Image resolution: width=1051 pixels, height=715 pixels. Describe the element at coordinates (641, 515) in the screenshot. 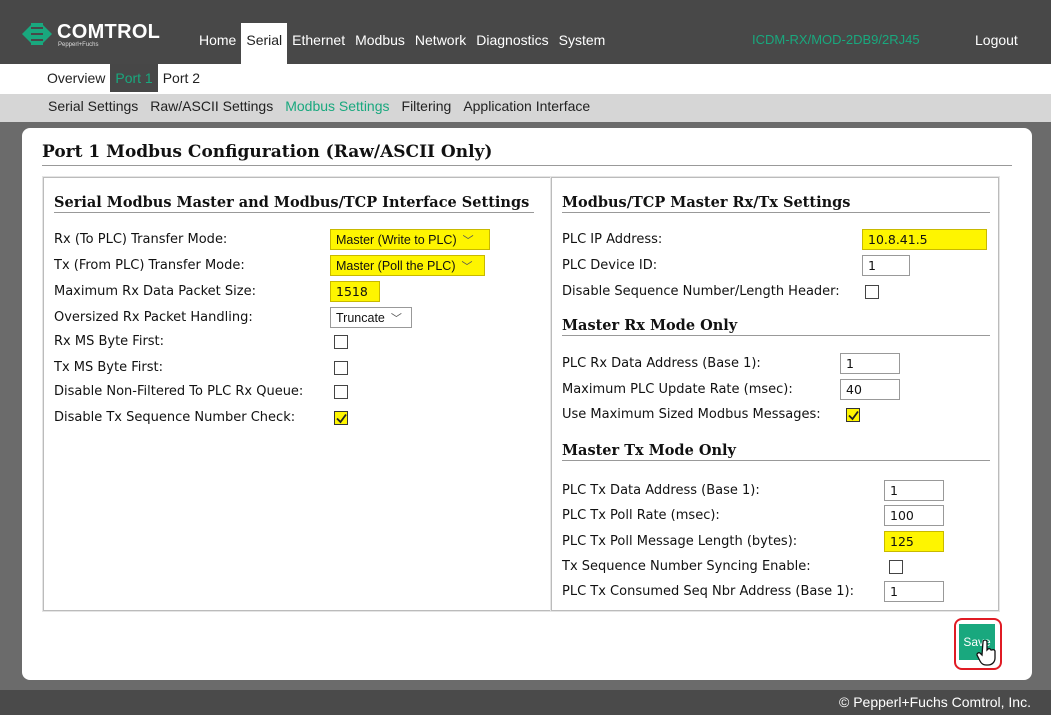

I see `plc-tx-poll-rate-label: PLC Tx Poll Rate (msec):` at that location.